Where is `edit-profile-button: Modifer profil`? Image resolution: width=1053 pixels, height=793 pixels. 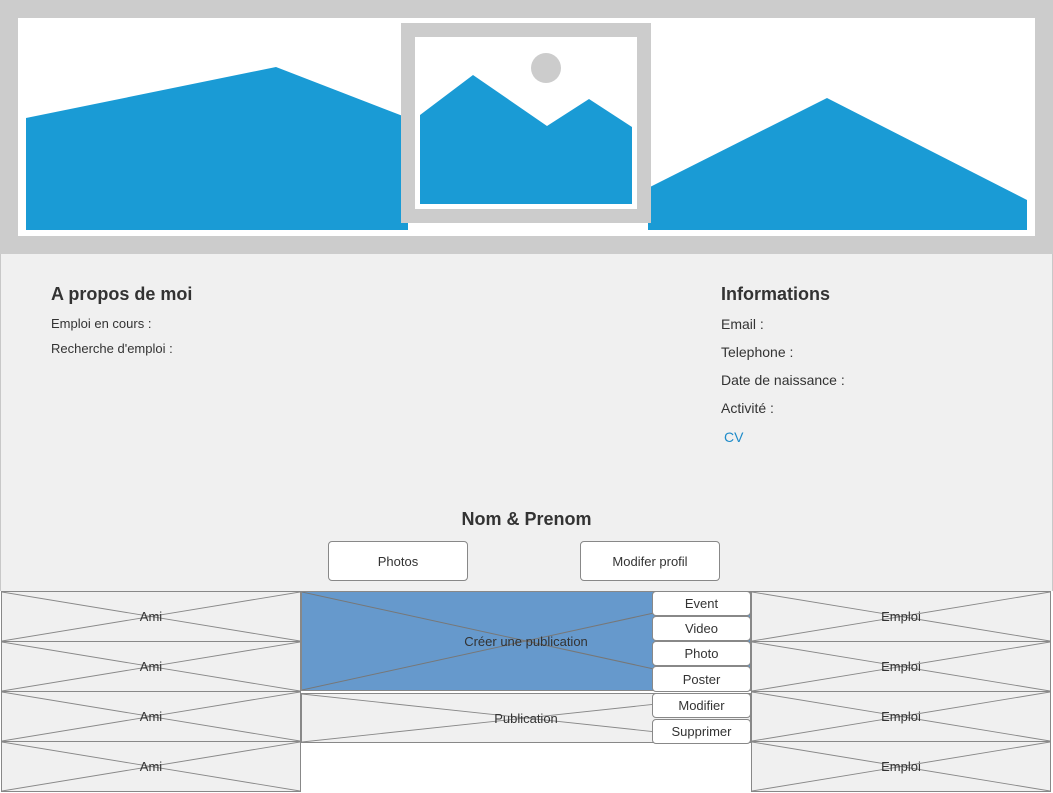
edit-profile-button: Modifer profil is located at coordinates (650, 561).